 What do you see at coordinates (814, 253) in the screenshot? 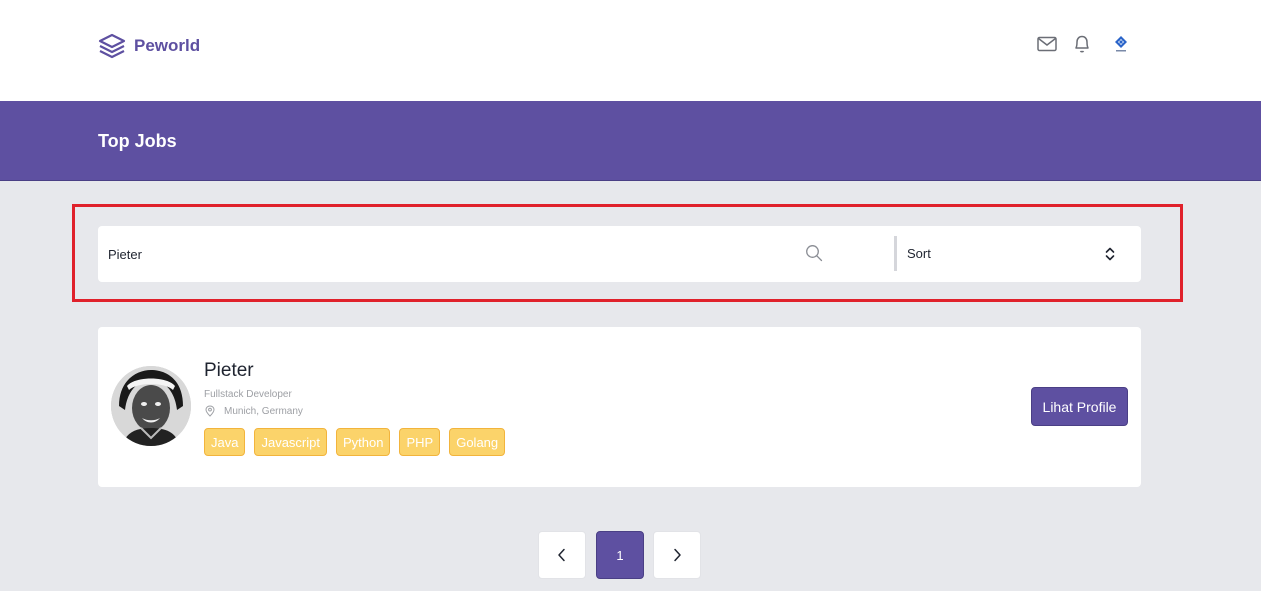
I see `search-icon` at bounding box center [814, 253].